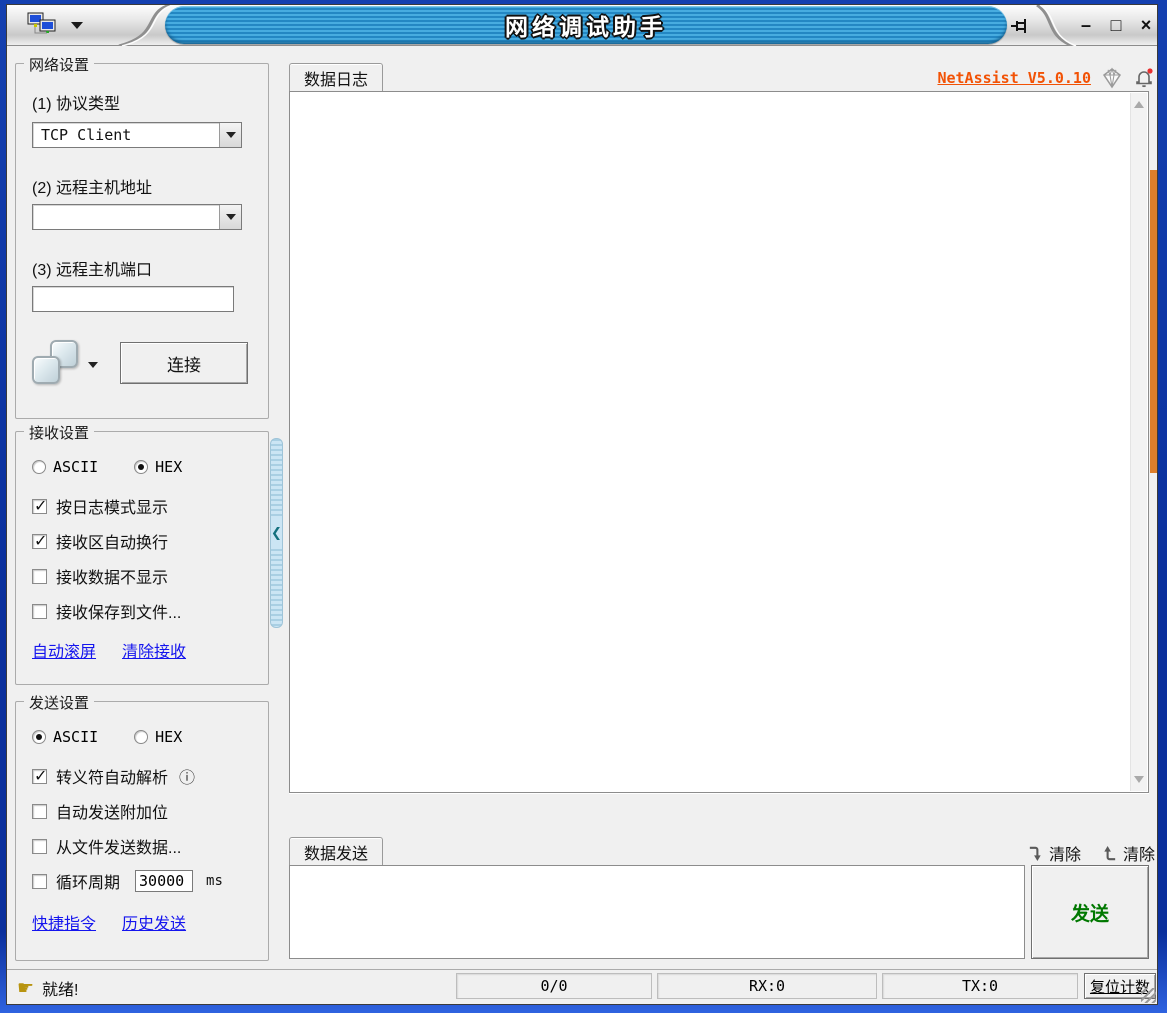 This screenshot has height=1013, width=1167. Describe the element at coordinates (1139, 779) in the screenshot. I see `scroll-down-icon` at that location.